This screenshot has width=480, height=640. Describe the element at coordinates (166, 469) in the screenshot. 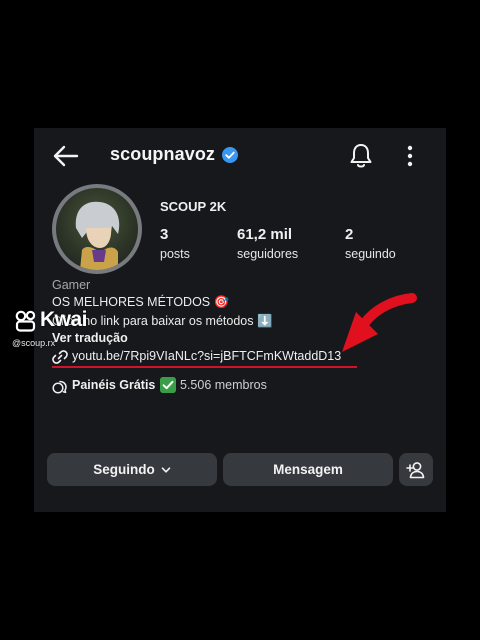

I see `chevron-down-icon` at that location.